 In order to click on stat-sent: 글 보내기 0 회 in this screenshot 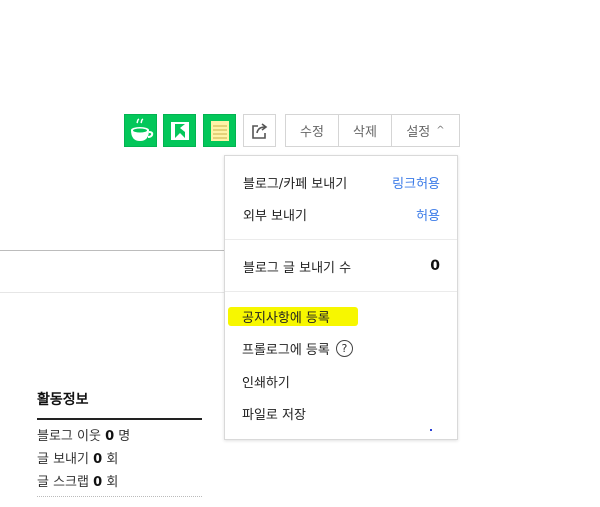, I will do `click(78, 459)`.